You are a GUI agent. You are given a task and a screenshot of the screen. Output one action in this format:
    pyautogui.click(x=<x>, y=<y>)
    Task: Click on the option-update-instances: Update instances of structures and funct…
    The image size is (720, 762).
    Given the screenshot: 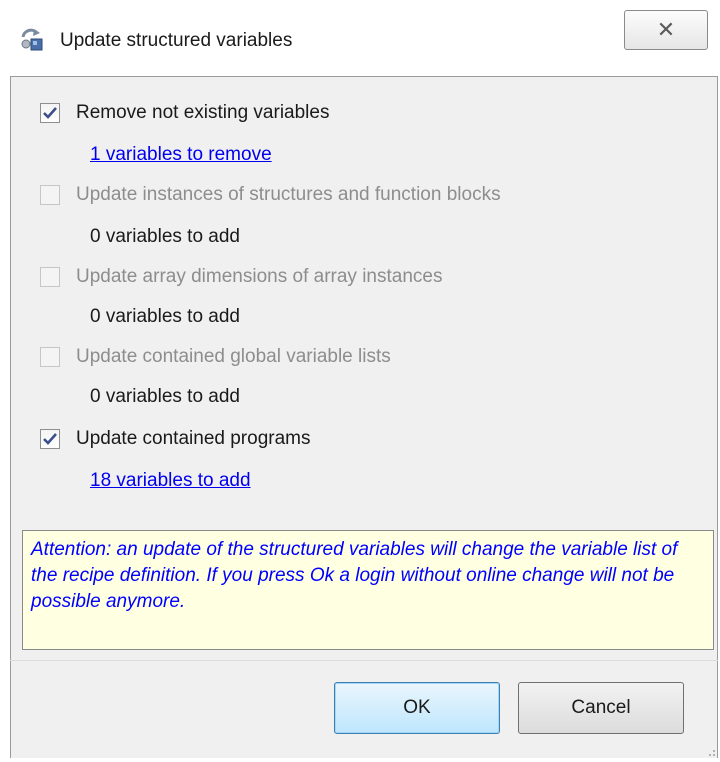 What is the action you would take?
    pyautogui.click(x=270, y=195)
    